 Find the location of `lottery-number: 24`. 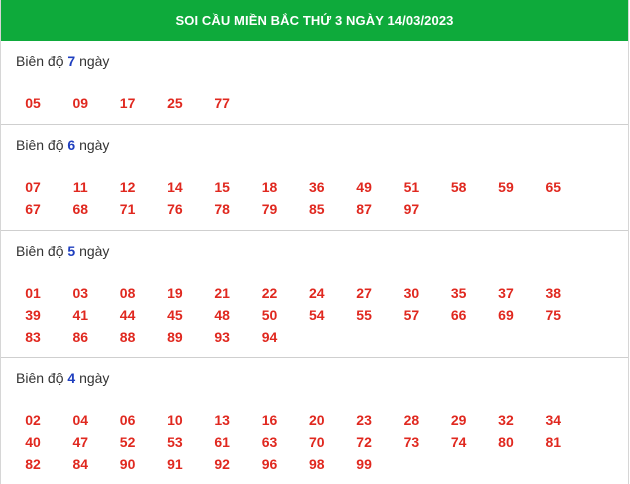

lottery-number: 24 is located at coordinates (316, 293).